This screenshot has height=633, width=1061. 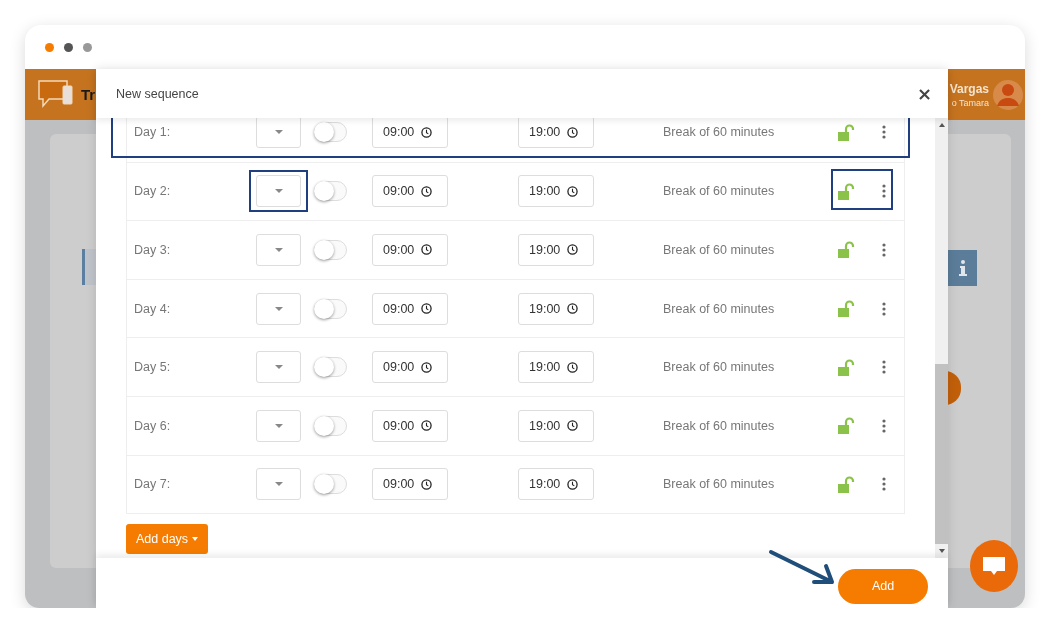 I want to click on scrollbar, so click(x=941, y=338).